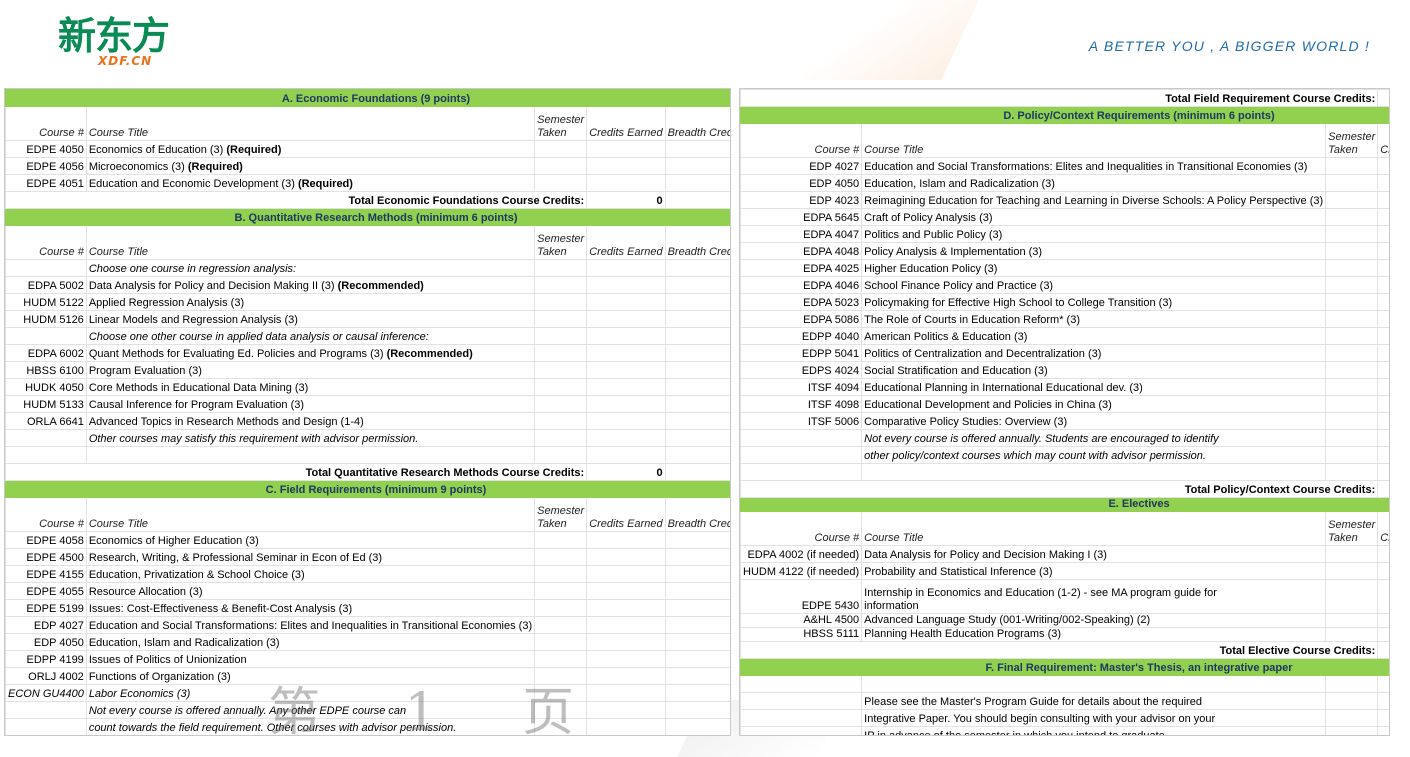 This screenshot has height=757, width=1410. What do you see at coordinates (697, 242) in the screenshot?
I see `breadth-credits-header: Breadth Credits` at bounding box center [697, 242].